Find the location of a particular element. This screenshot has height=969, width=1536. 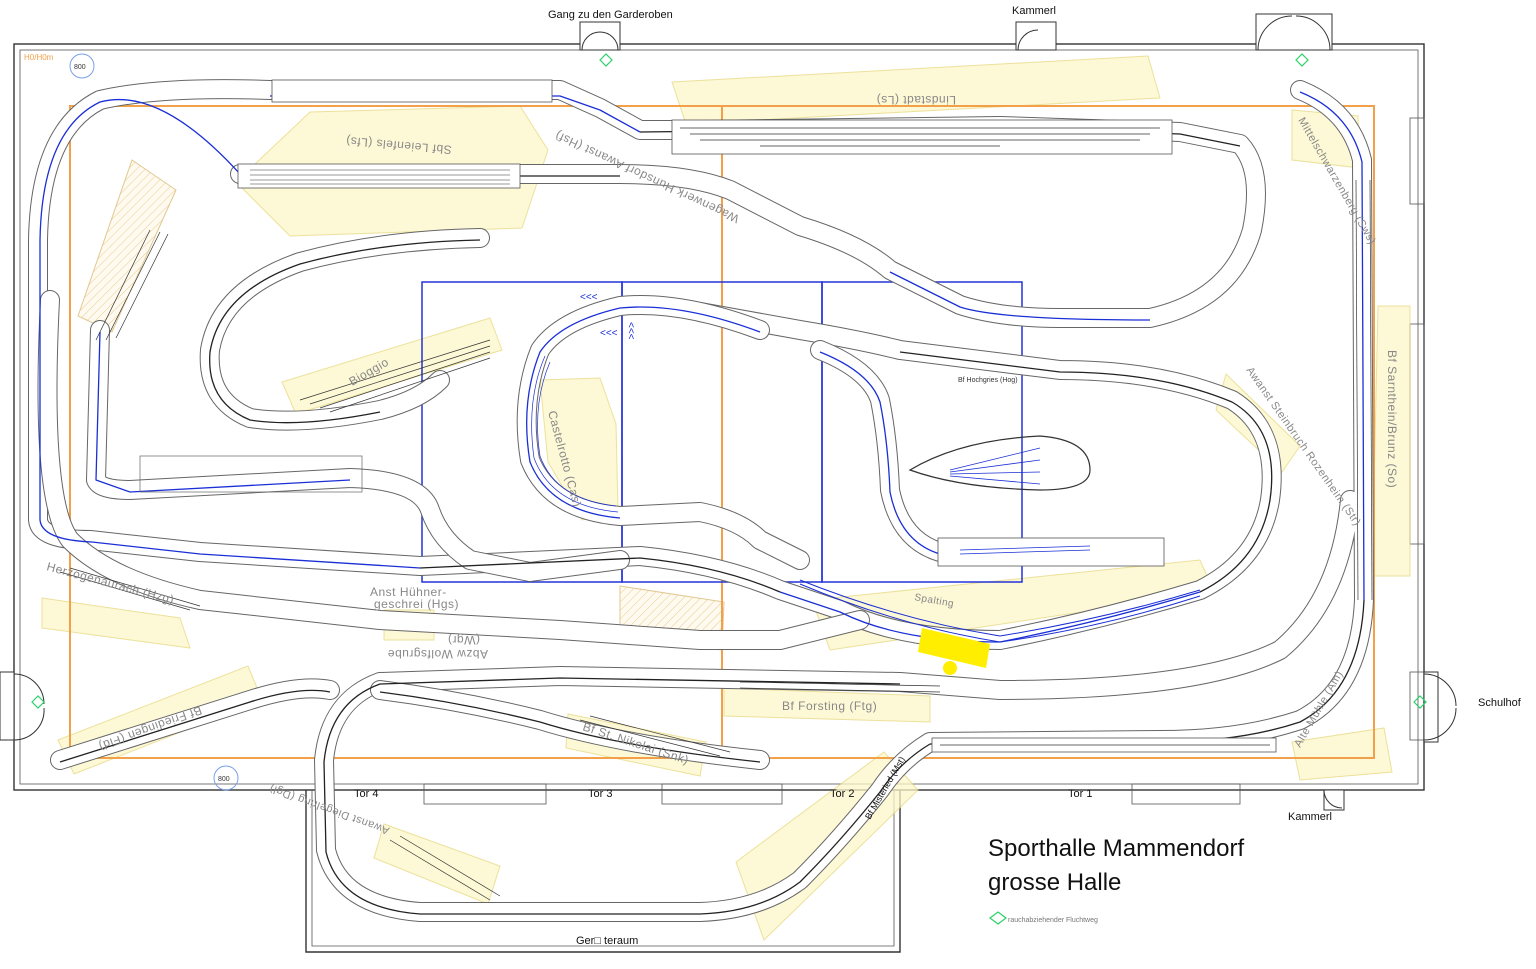

gate-3-recess is located at coordinates (485, 794).